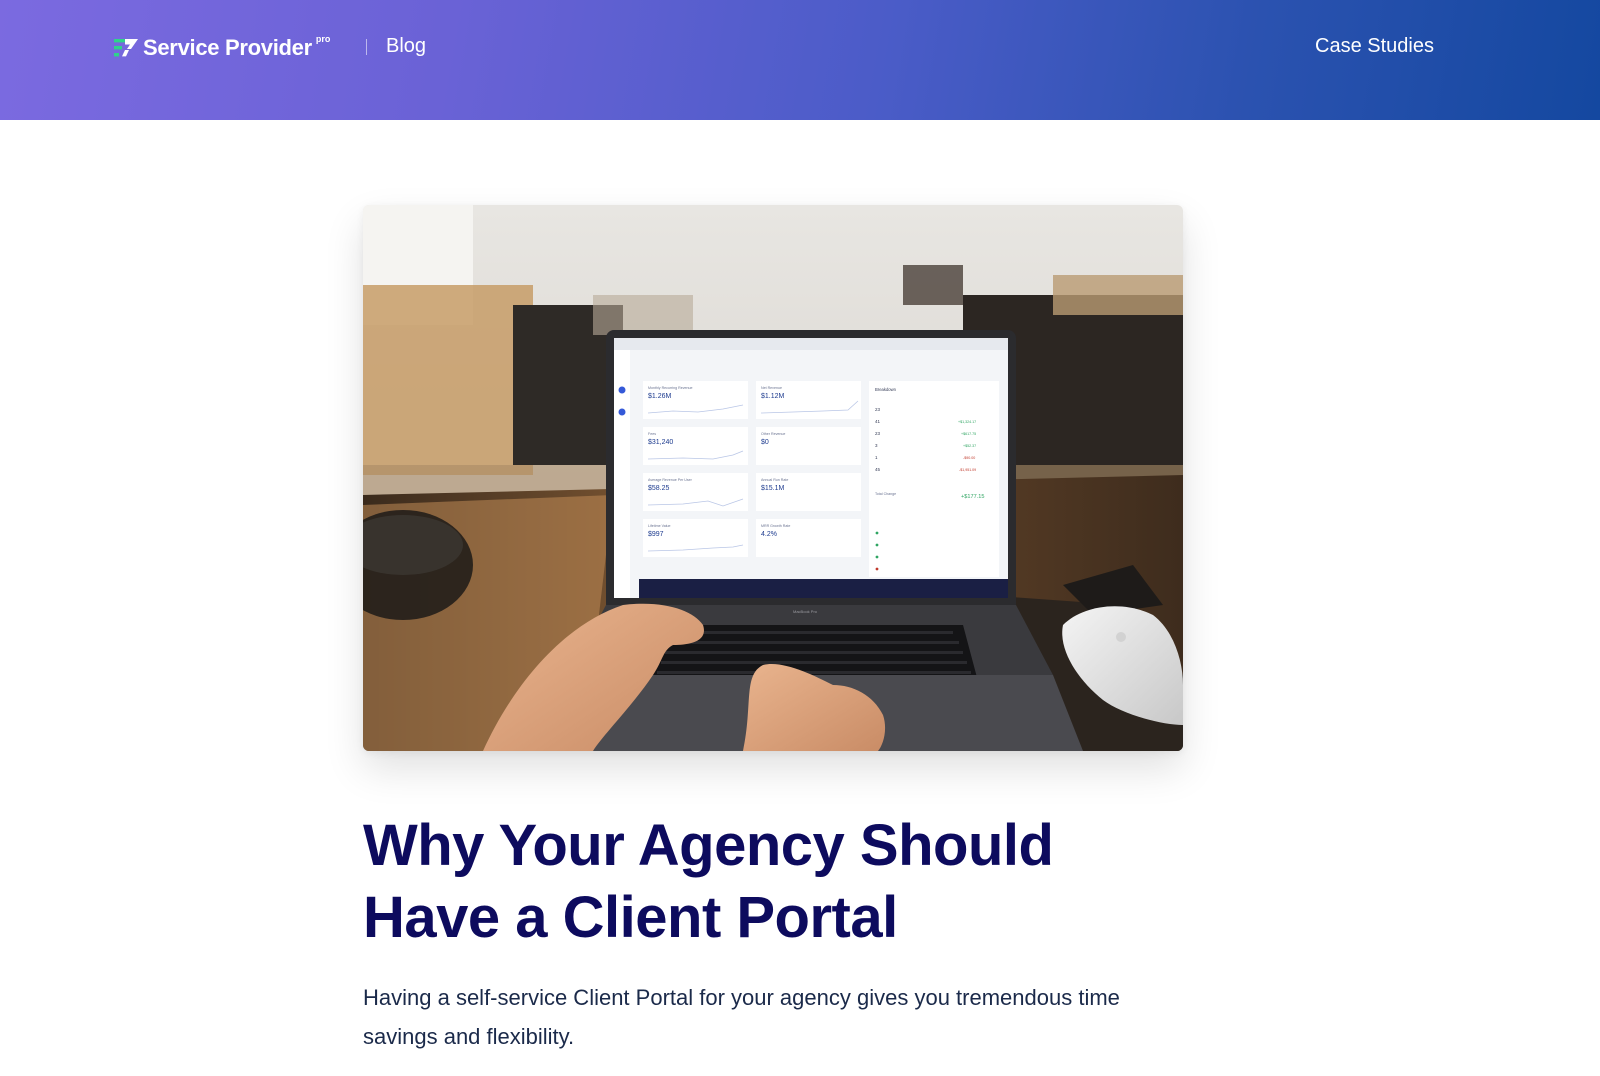 The image size is (1600, 1076). What do you see at coordinates (1374, 46) in the screenshot?
I see `nav-case-studies-link: Case Studies` at bounding box center [1374, 46].